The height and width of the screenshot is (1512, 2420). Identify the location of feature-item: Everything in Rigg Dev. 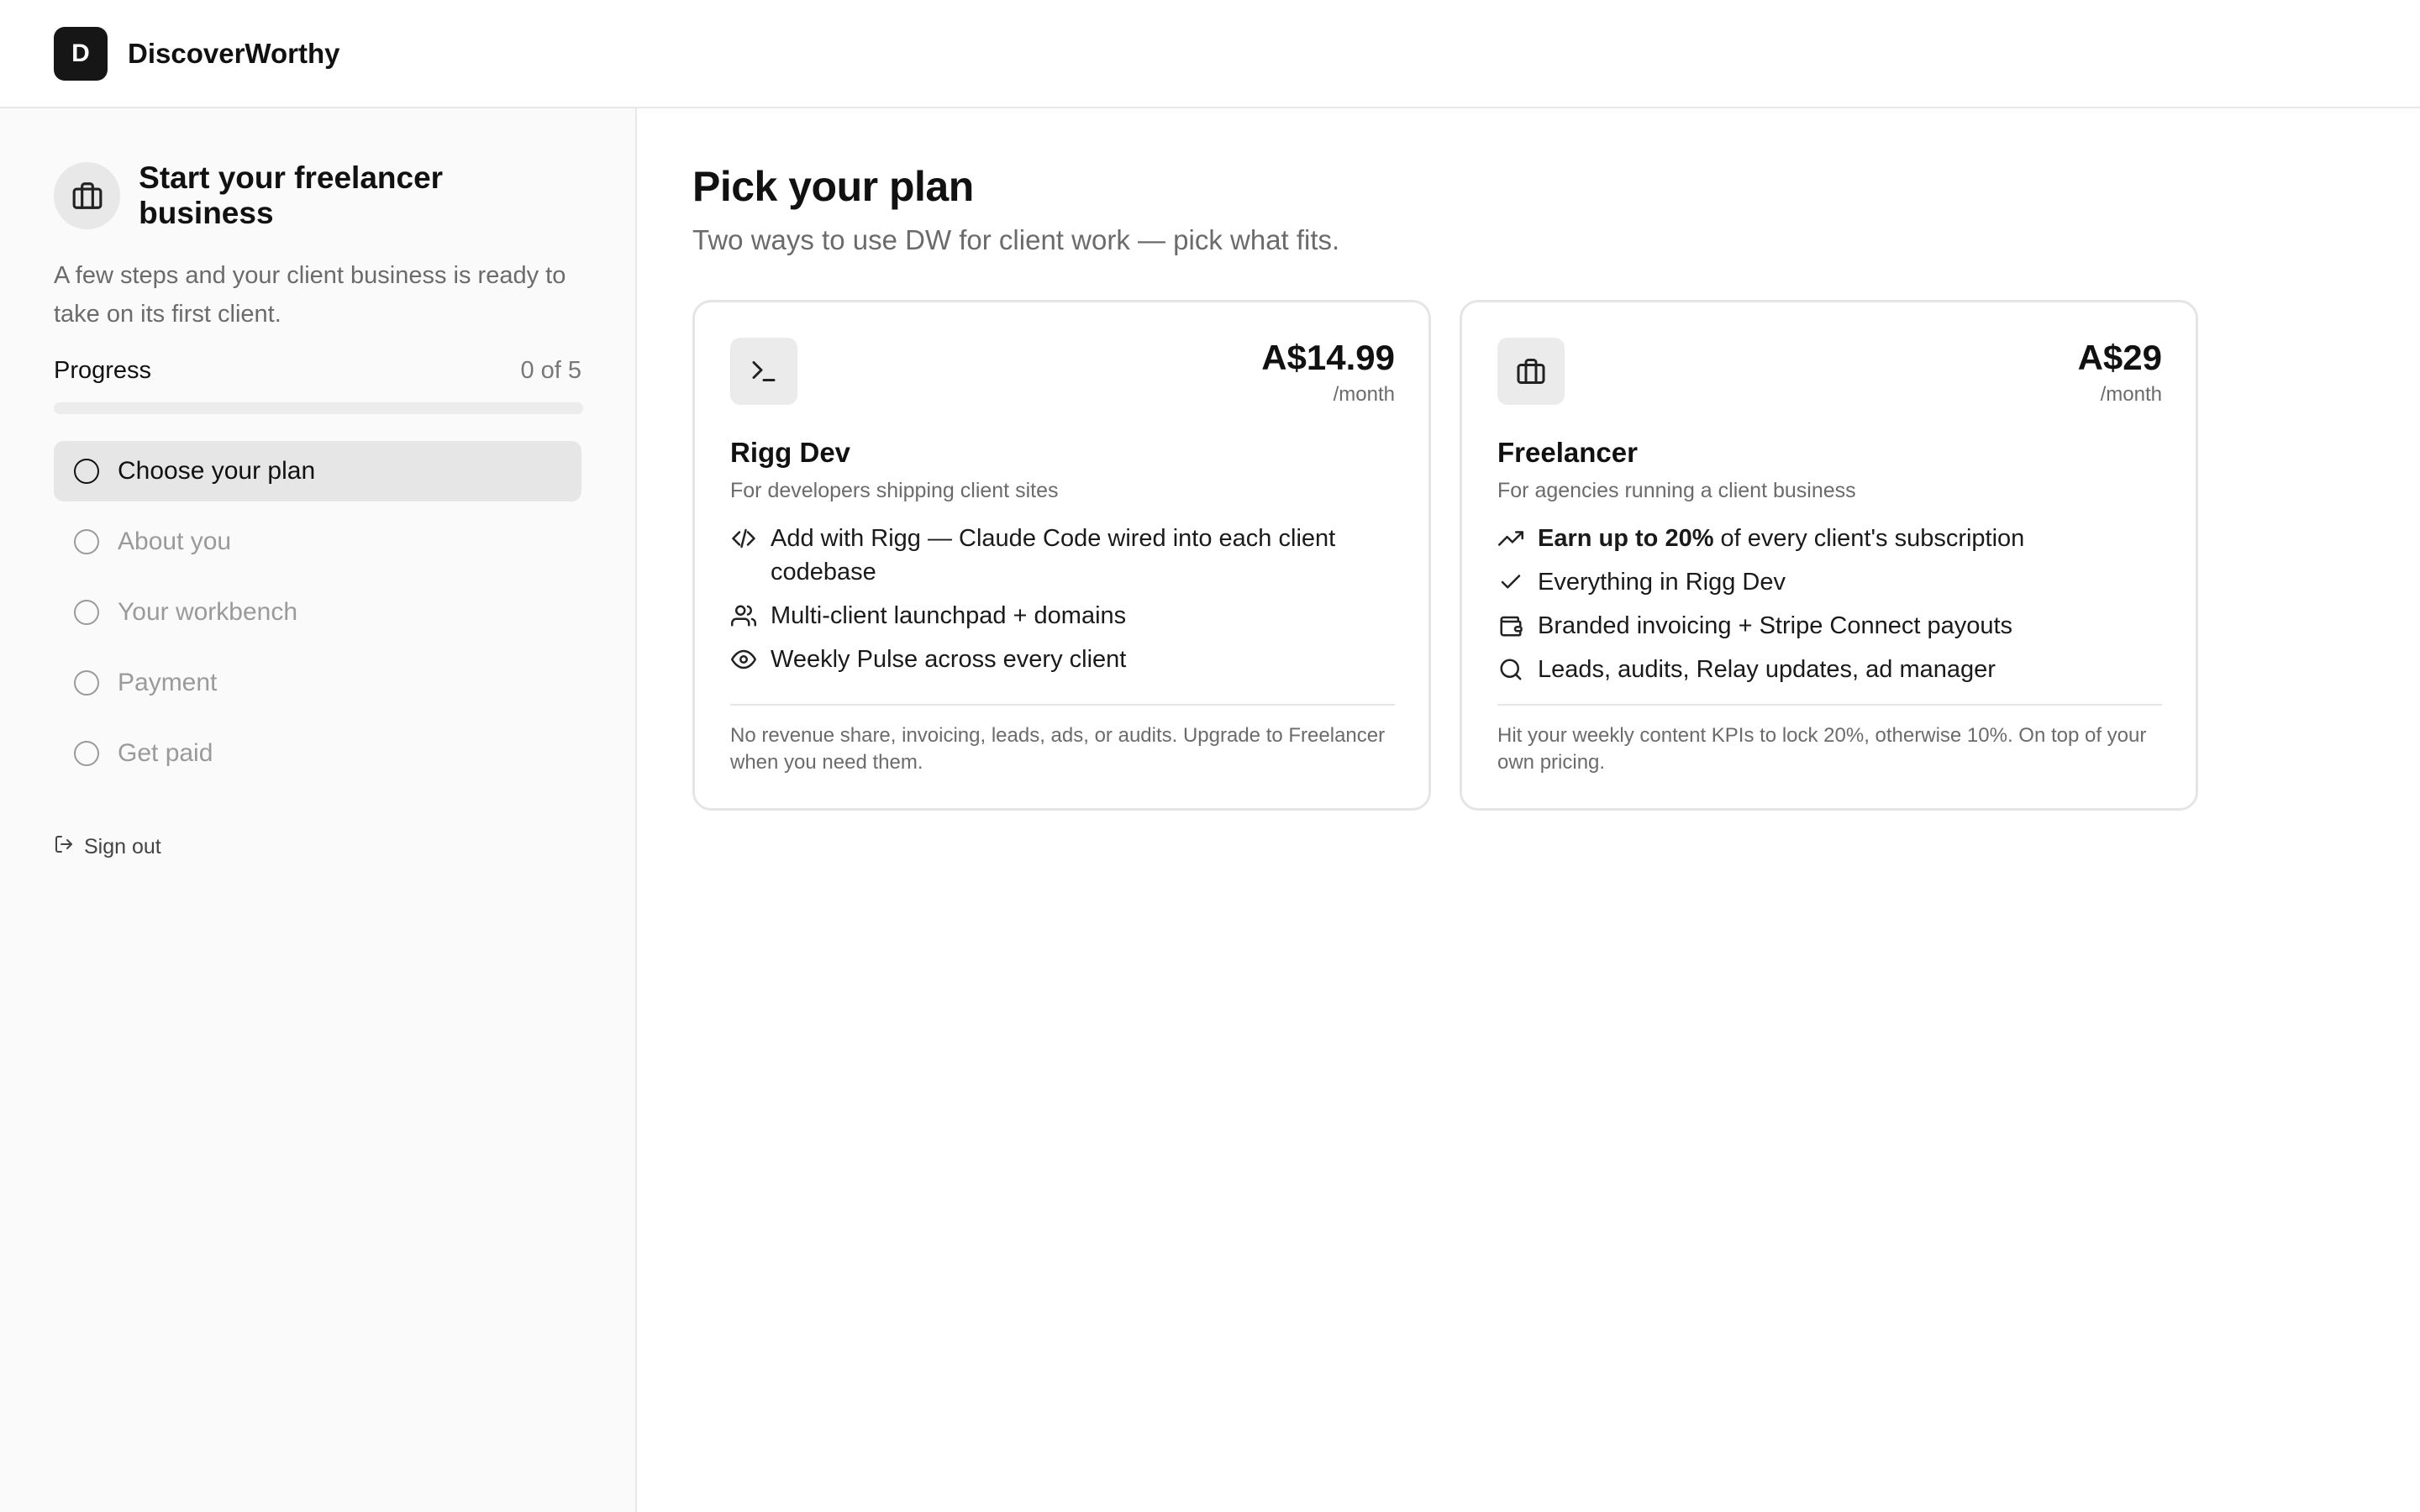
(1829, 582).